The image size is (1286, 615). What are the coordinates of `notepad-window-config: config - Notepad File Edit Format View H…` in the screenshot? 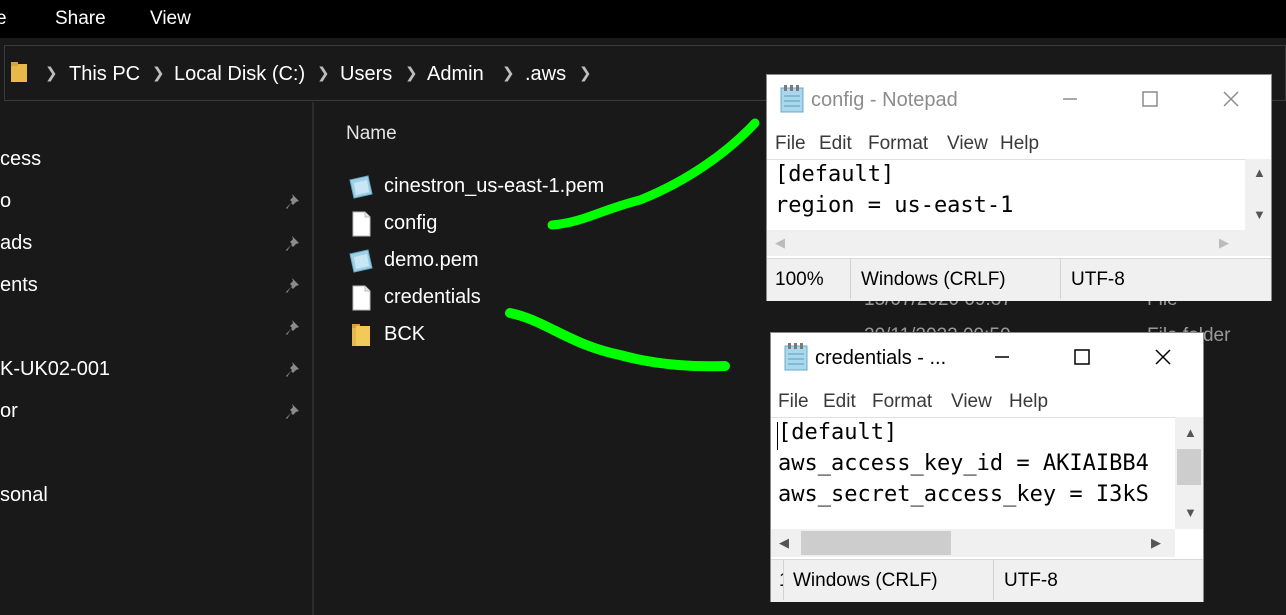 It's located at (1019, 187).